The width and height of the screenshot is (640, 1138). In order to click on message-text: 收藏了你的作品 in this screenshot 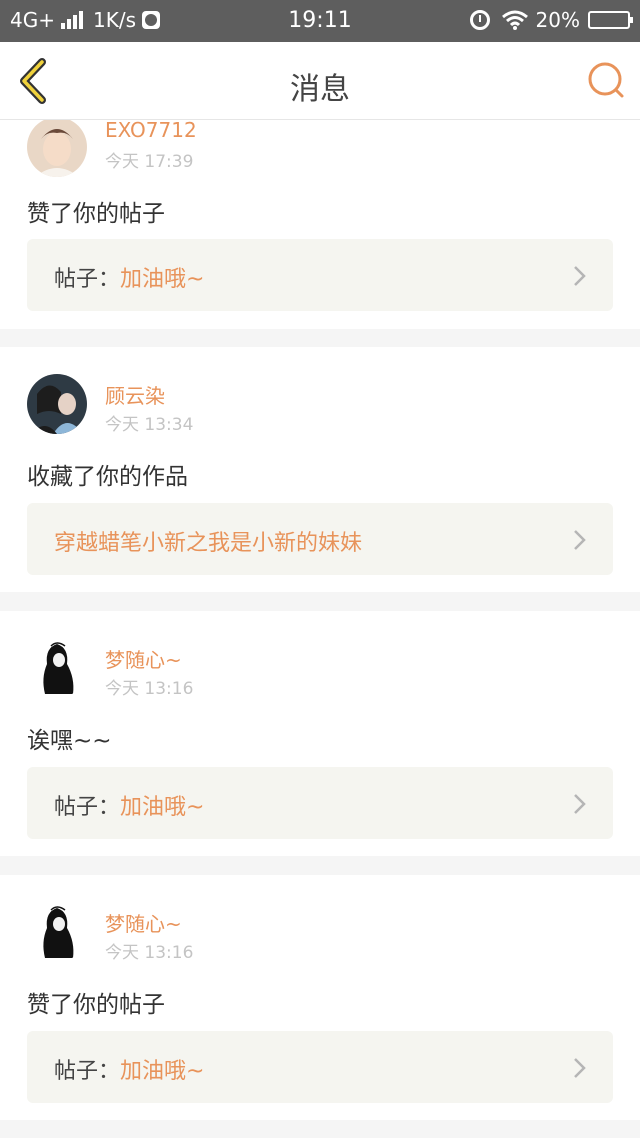, I will do `click(107, 477)`.